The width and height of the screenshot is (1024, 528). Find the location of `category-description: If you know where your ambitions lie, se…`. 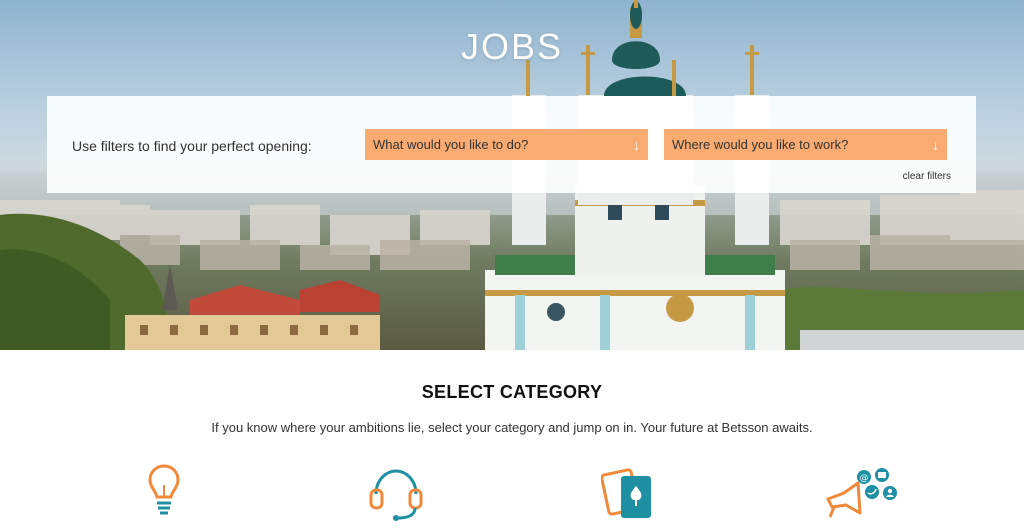

category-description: If you know where your ambitions lie, se… is located at coordinates (512, 427).